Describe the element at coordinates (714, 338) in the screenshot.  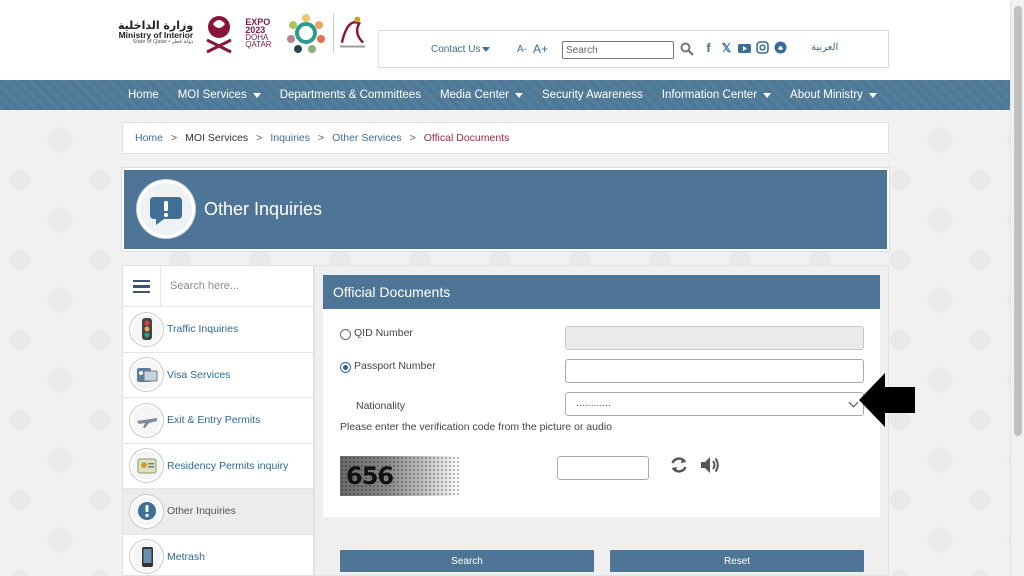
I see `qid-input` at that location.